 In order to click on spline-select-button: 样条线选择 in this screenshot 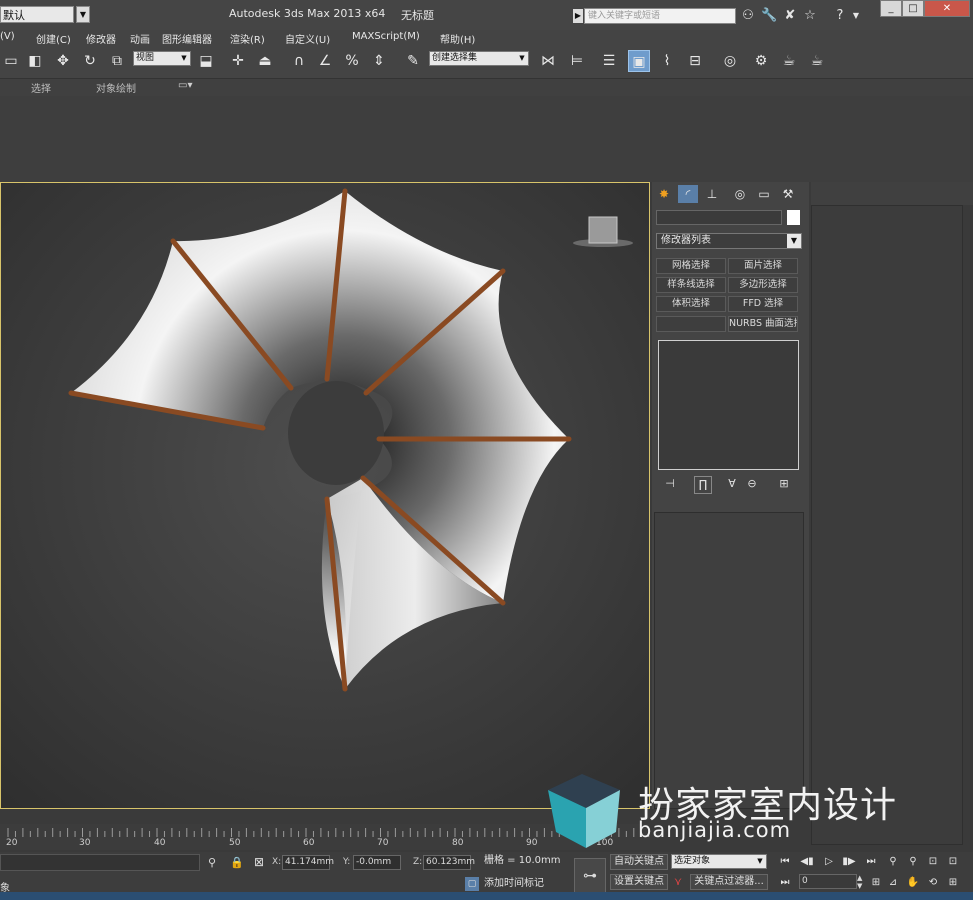, I will do `click(691, 285)`.